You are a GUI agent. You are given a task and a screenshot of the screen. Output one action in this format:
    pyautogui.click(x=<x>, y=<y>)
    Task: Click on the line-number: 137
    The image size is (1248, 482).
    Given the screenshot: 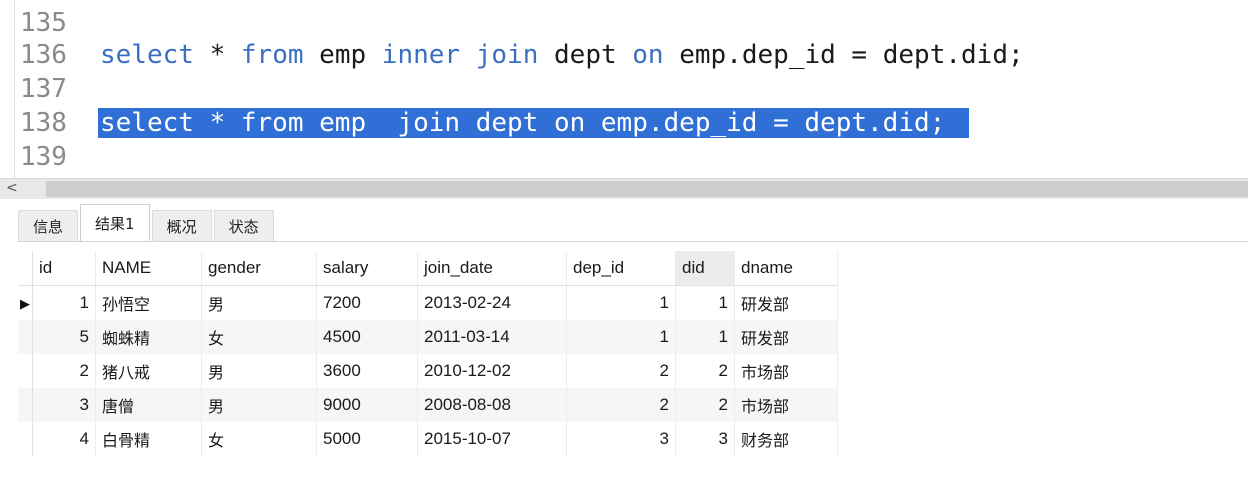 What is the action you would take?
    pyautogui.click(x=43, y=89)
    